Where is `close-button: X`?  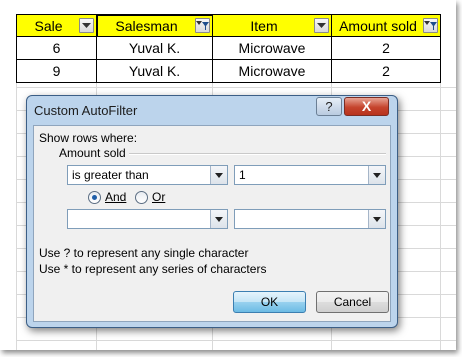
close-button: X is located at coordinates (366, 106).